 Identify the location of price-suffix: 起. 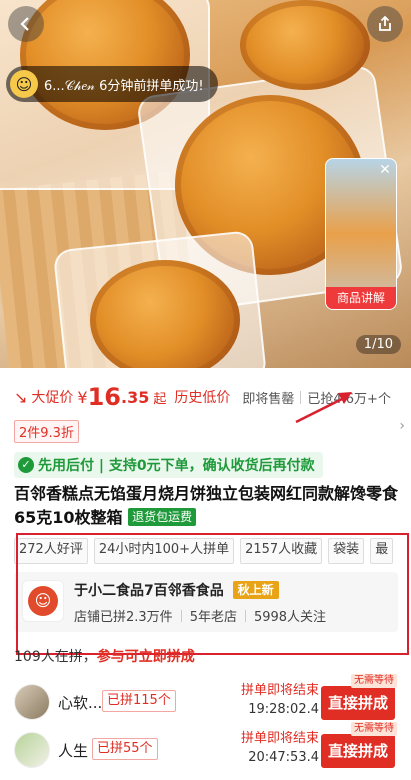
(160, 399).